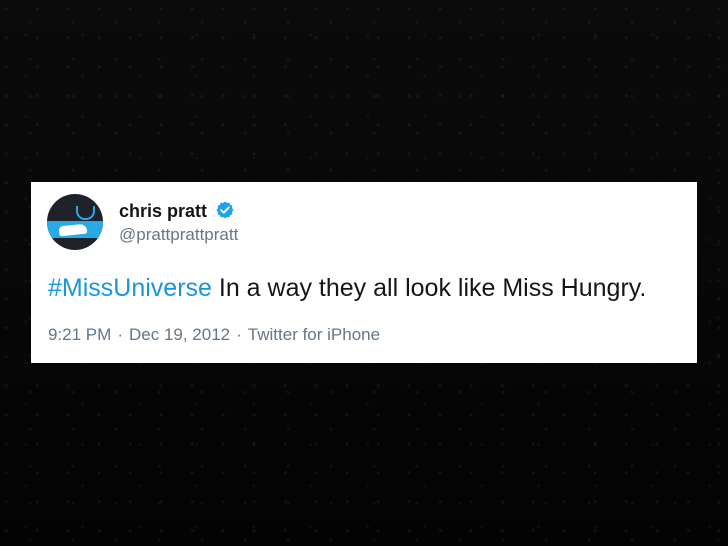  What do you see at coordinates (179, 334) in the screenshot?
I see `tweet-date: Dec 19, 2012` at bounding box center [179, 334].